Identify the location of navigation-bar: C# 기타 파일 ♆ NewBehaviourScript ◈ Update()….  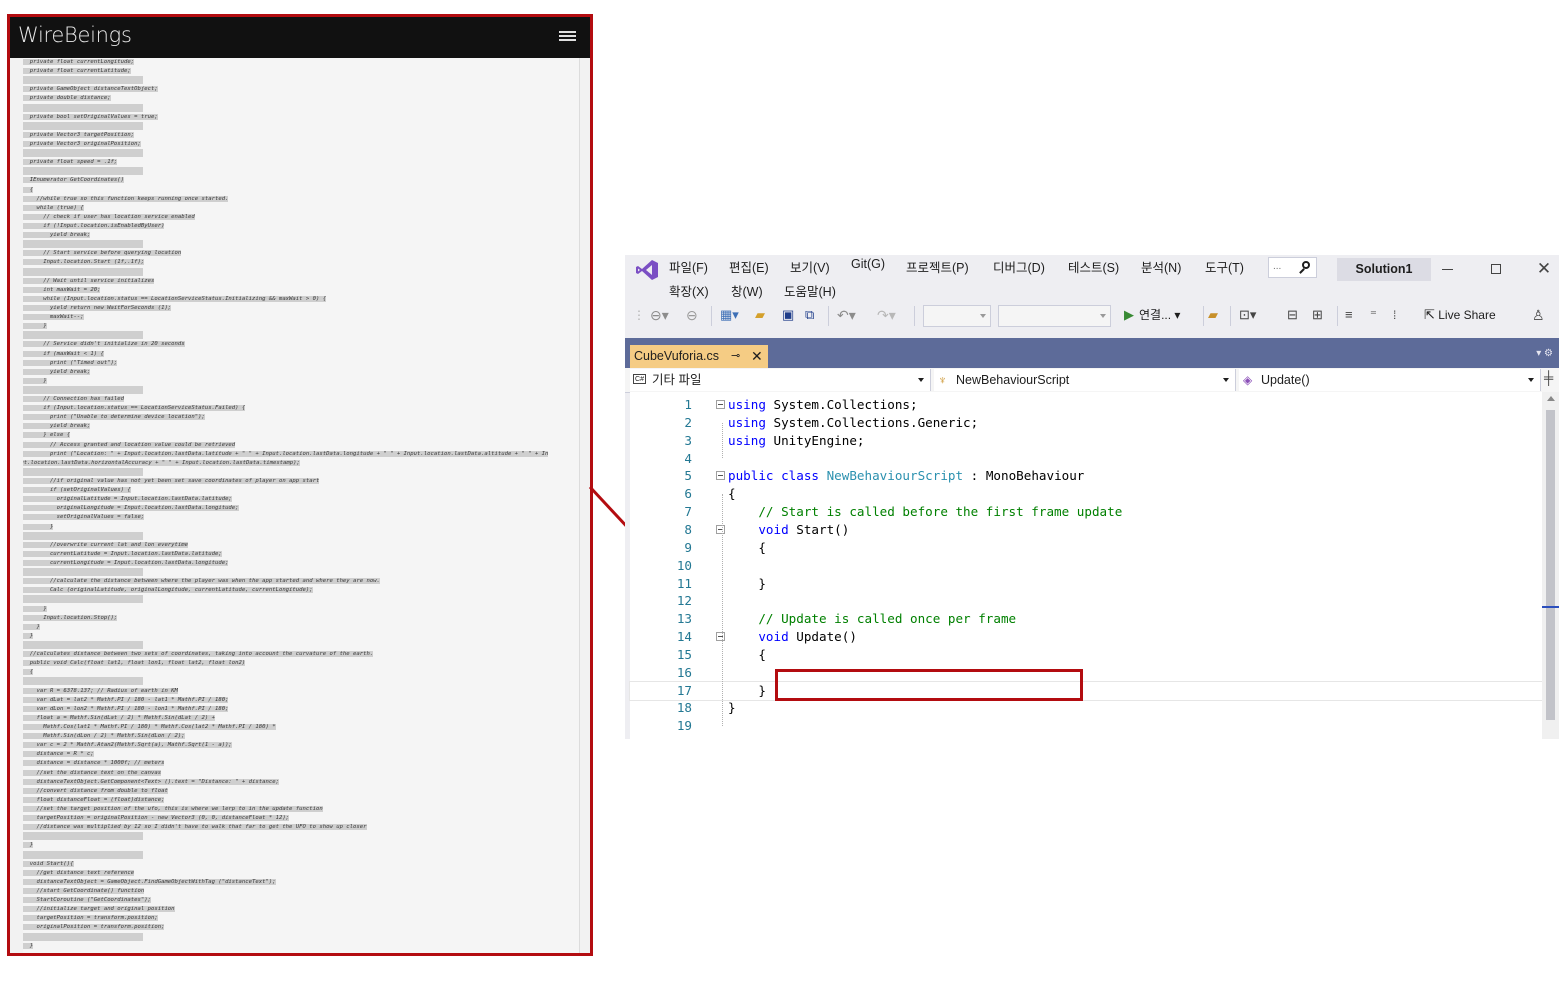
(1092, 380).